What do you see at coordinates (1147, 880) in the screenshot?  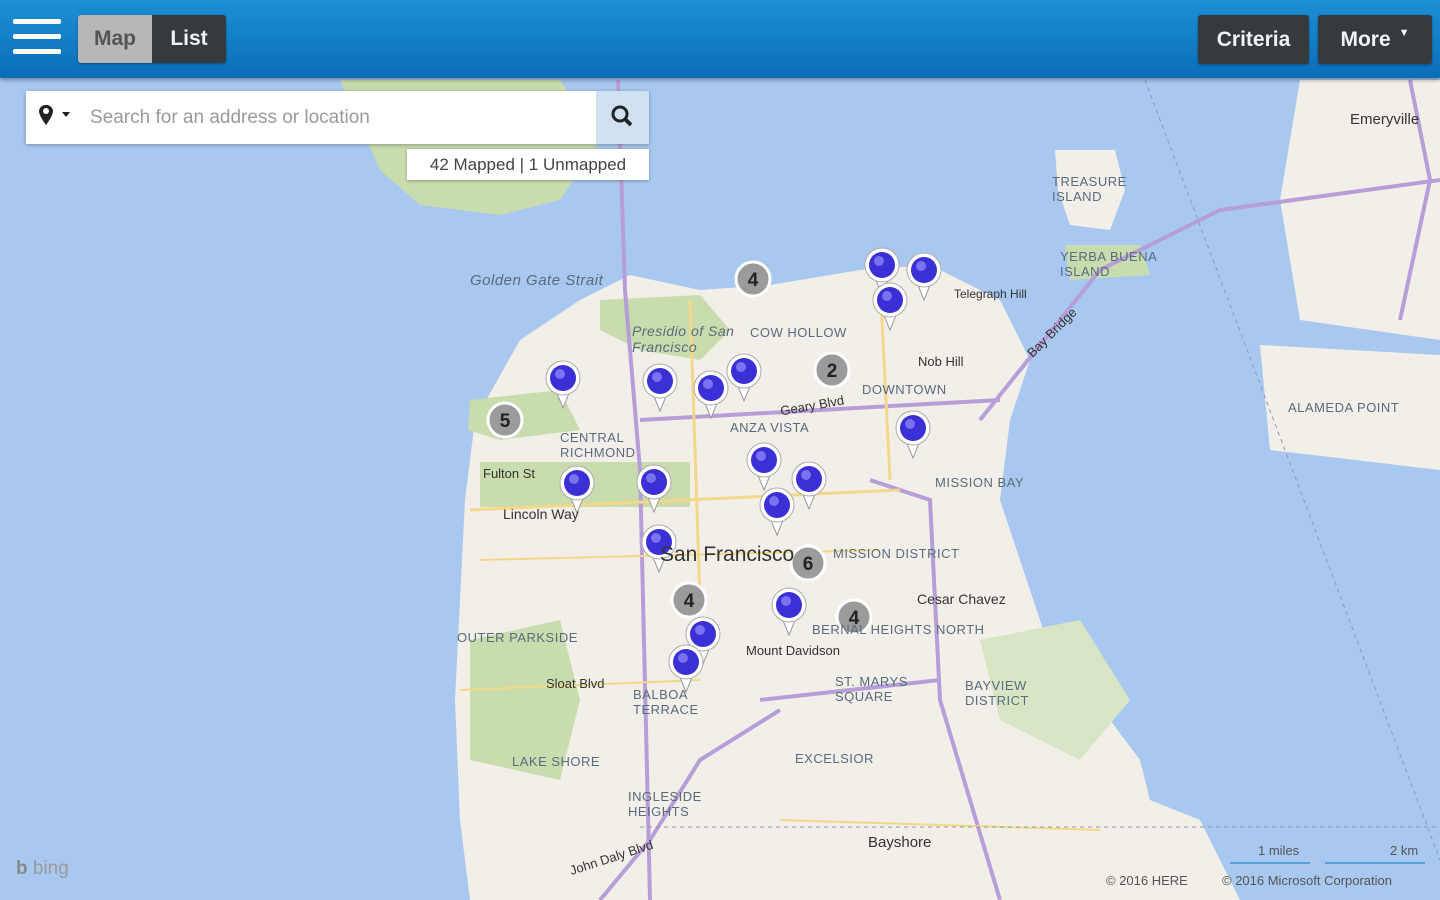 I see `copyright-here: © 2016 HERE` at bounding box center [1147, 880].